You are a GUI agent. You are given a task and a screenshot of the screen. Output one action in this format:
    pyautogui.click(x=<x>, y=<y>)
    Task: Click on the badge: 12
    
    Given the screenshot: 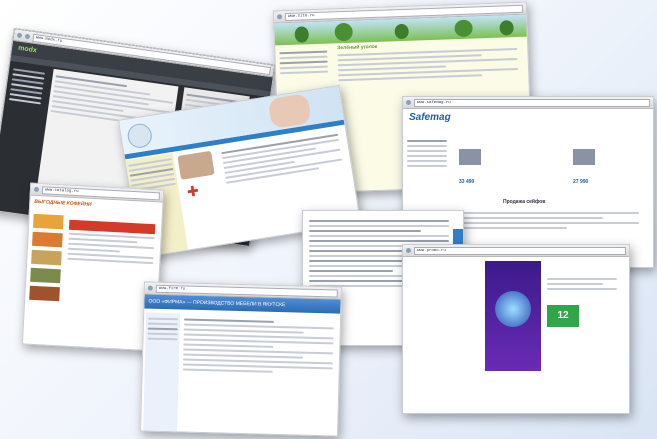 What is the action you would take?
    pyautogui.click(x=563, y=316)
    